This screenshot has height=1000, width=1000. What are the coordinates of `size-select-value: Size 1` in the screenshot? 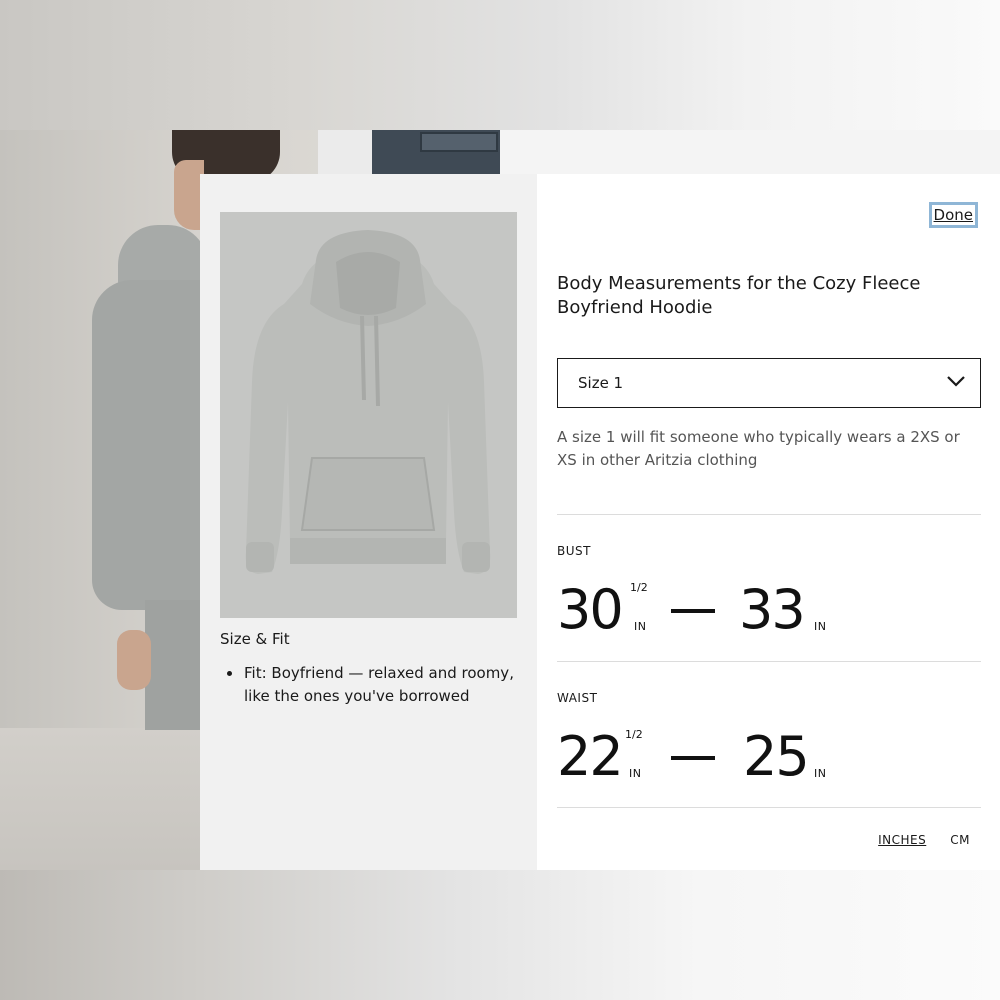 It's located at (601, 383).